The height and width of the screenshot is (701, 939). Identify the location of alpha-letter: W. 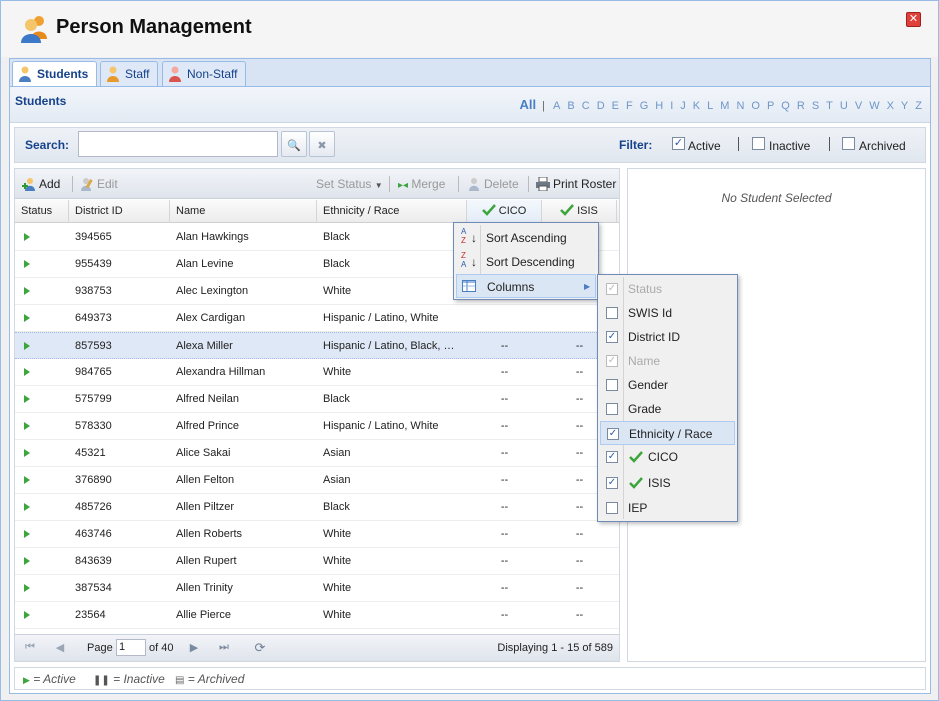
(874, 106).